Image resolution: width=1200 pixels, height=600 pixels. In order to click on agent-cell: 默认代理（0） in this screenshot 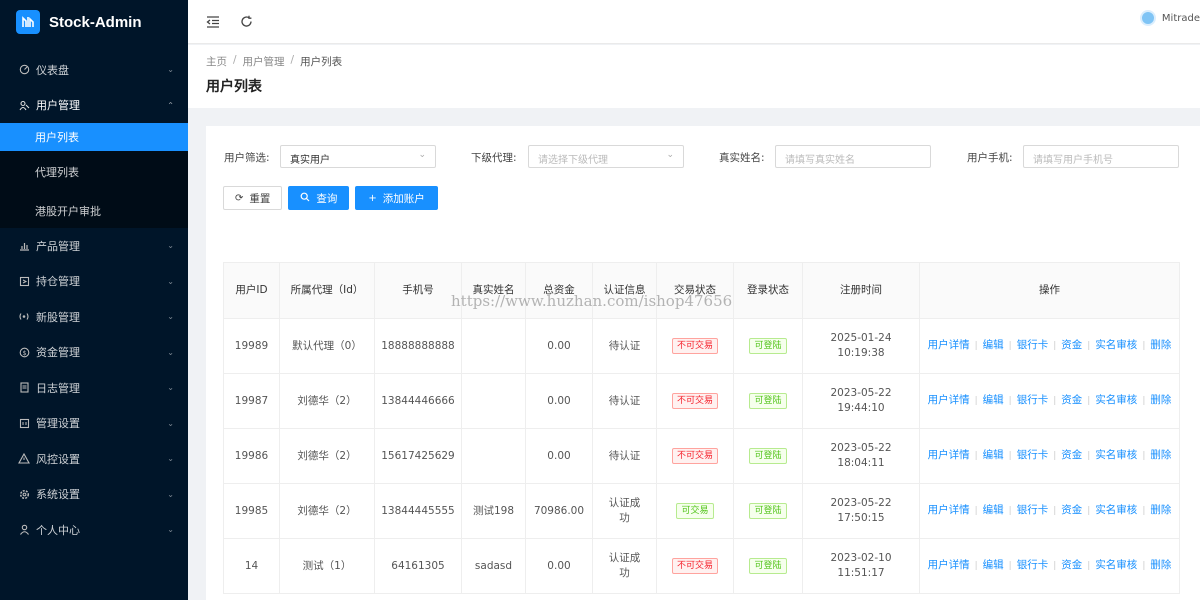, I will do `click(327, 346)`.